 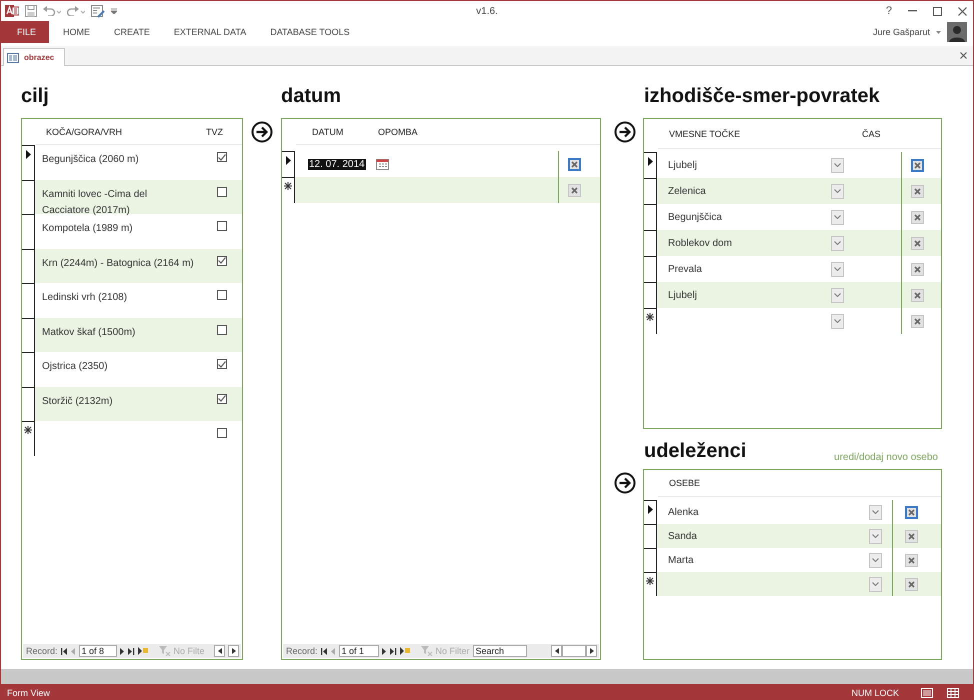 What do you see at coordinates (12, 11) in the screenshot?
I see `app-icon` at bounding box center [12, 11].